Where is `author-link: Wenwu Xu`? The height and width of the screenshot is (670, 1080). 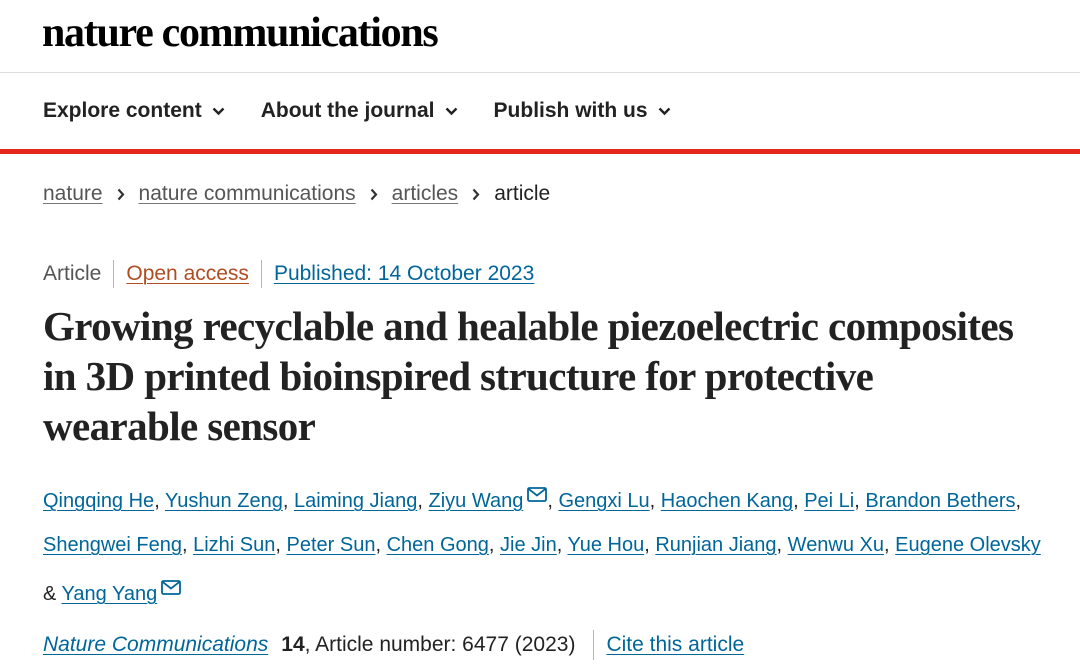 author-link: Wenwu Xu is located at coordinates (836, 545).